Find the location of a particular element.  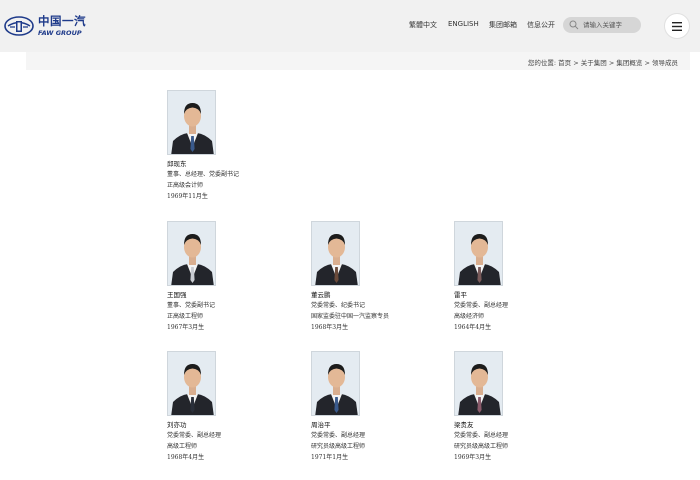

search-box is located at coordinates (602, 25).